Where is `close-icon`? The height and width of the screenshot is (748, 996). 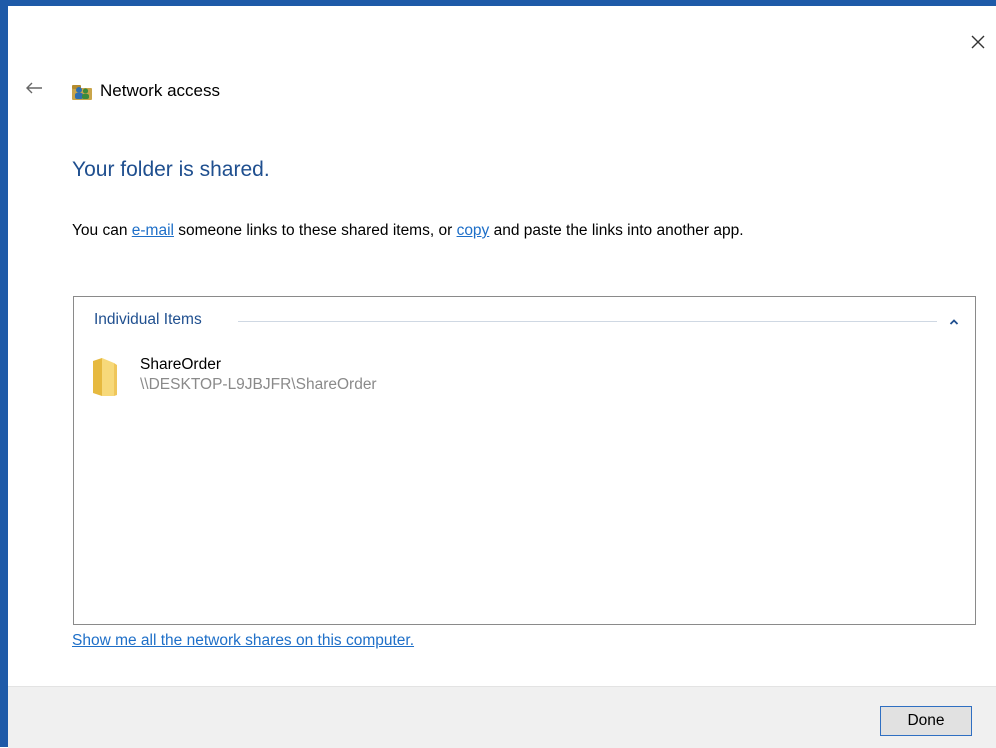
close-icon is located at coordinates (978, 42).